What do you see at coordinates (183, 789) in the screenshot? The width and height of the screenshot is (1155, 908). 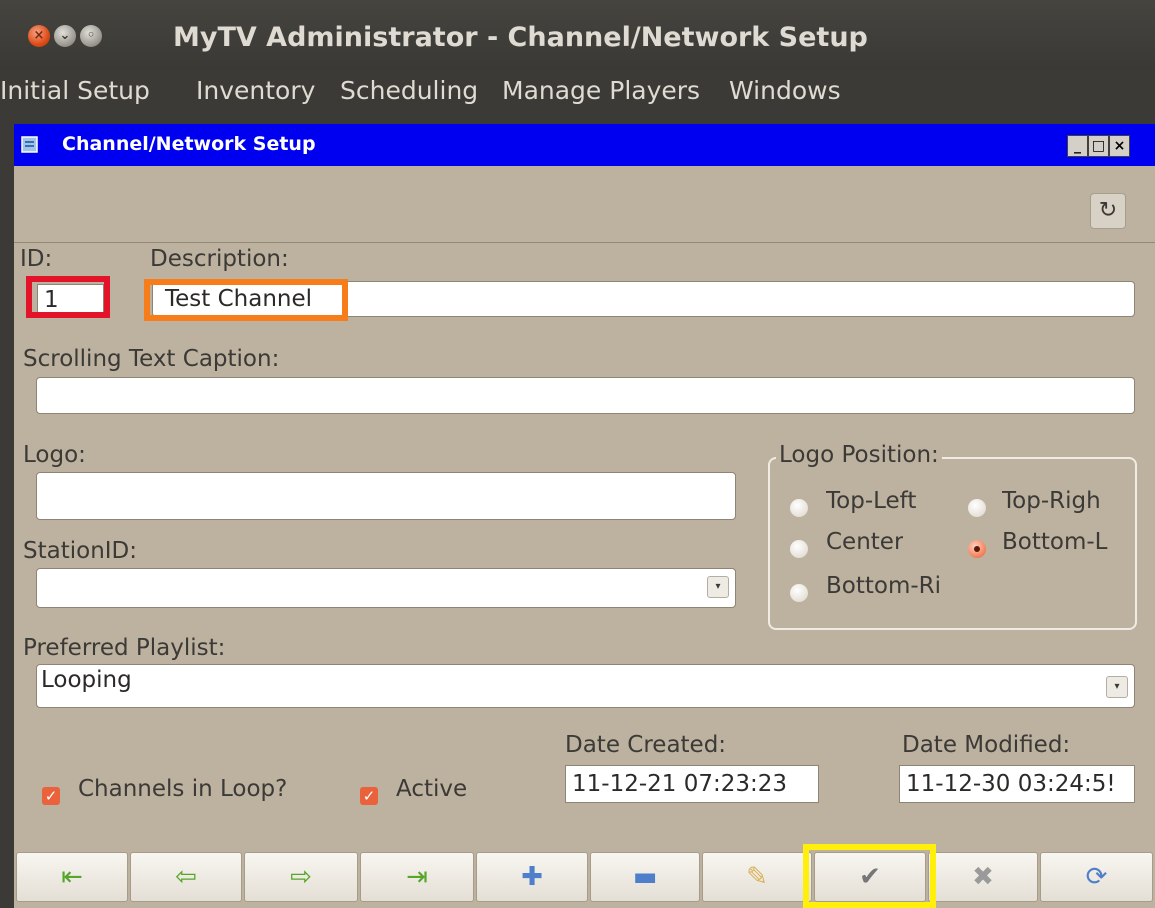 I see `channels-in-loop-label: Channels in Loop?` at bounding box center [183, 789].